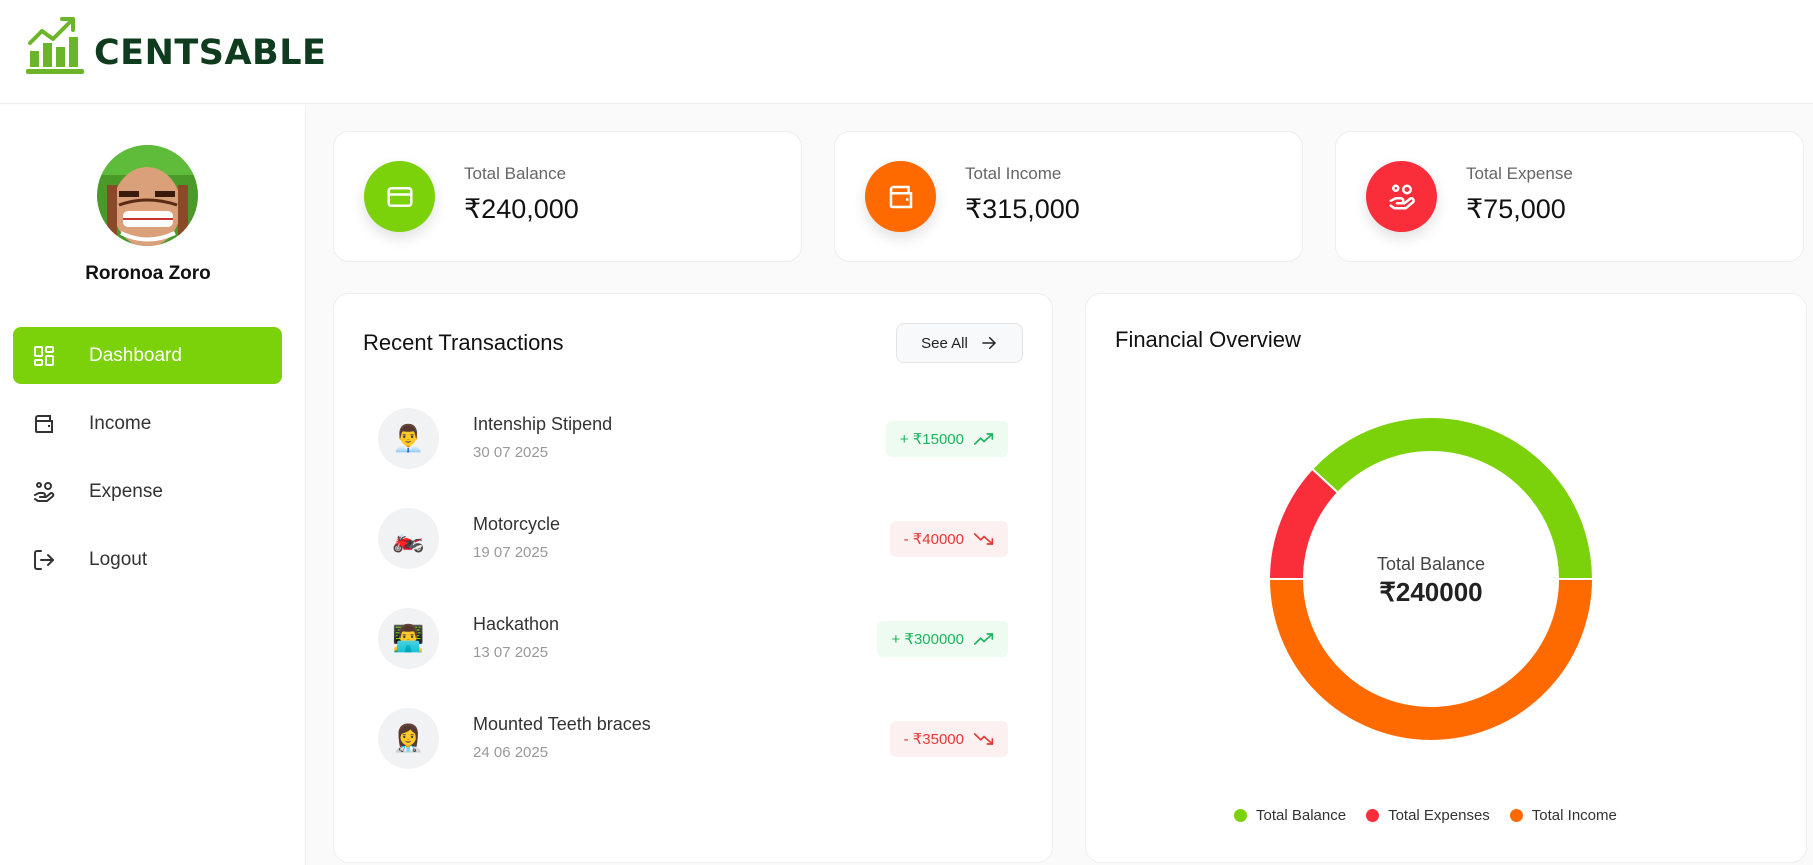 This screenshot has height=865, width=1813. I want to click on transaction-icon: 👨‍💼, so click(408, 438).